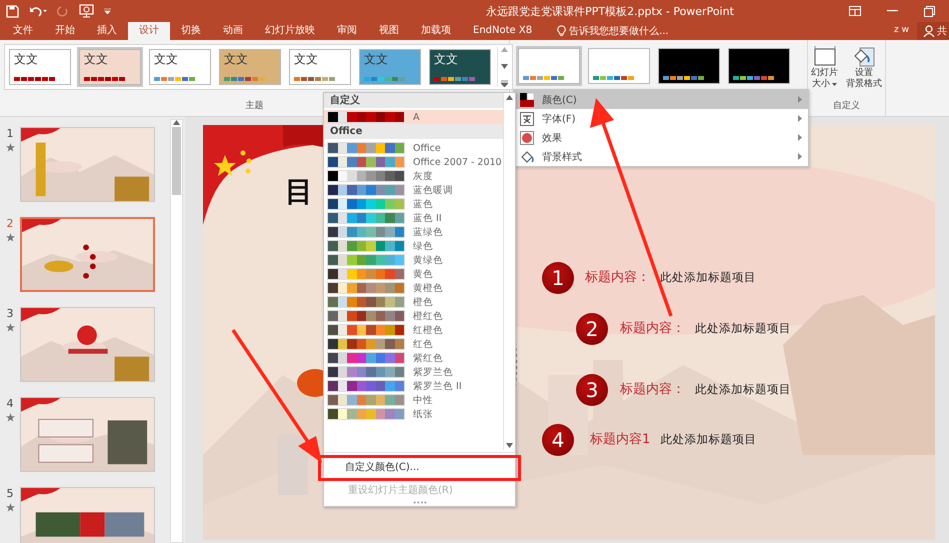 The width and height of the screenshot is (949, 543). I want to click on slideshow-icon, so click(86, 11).